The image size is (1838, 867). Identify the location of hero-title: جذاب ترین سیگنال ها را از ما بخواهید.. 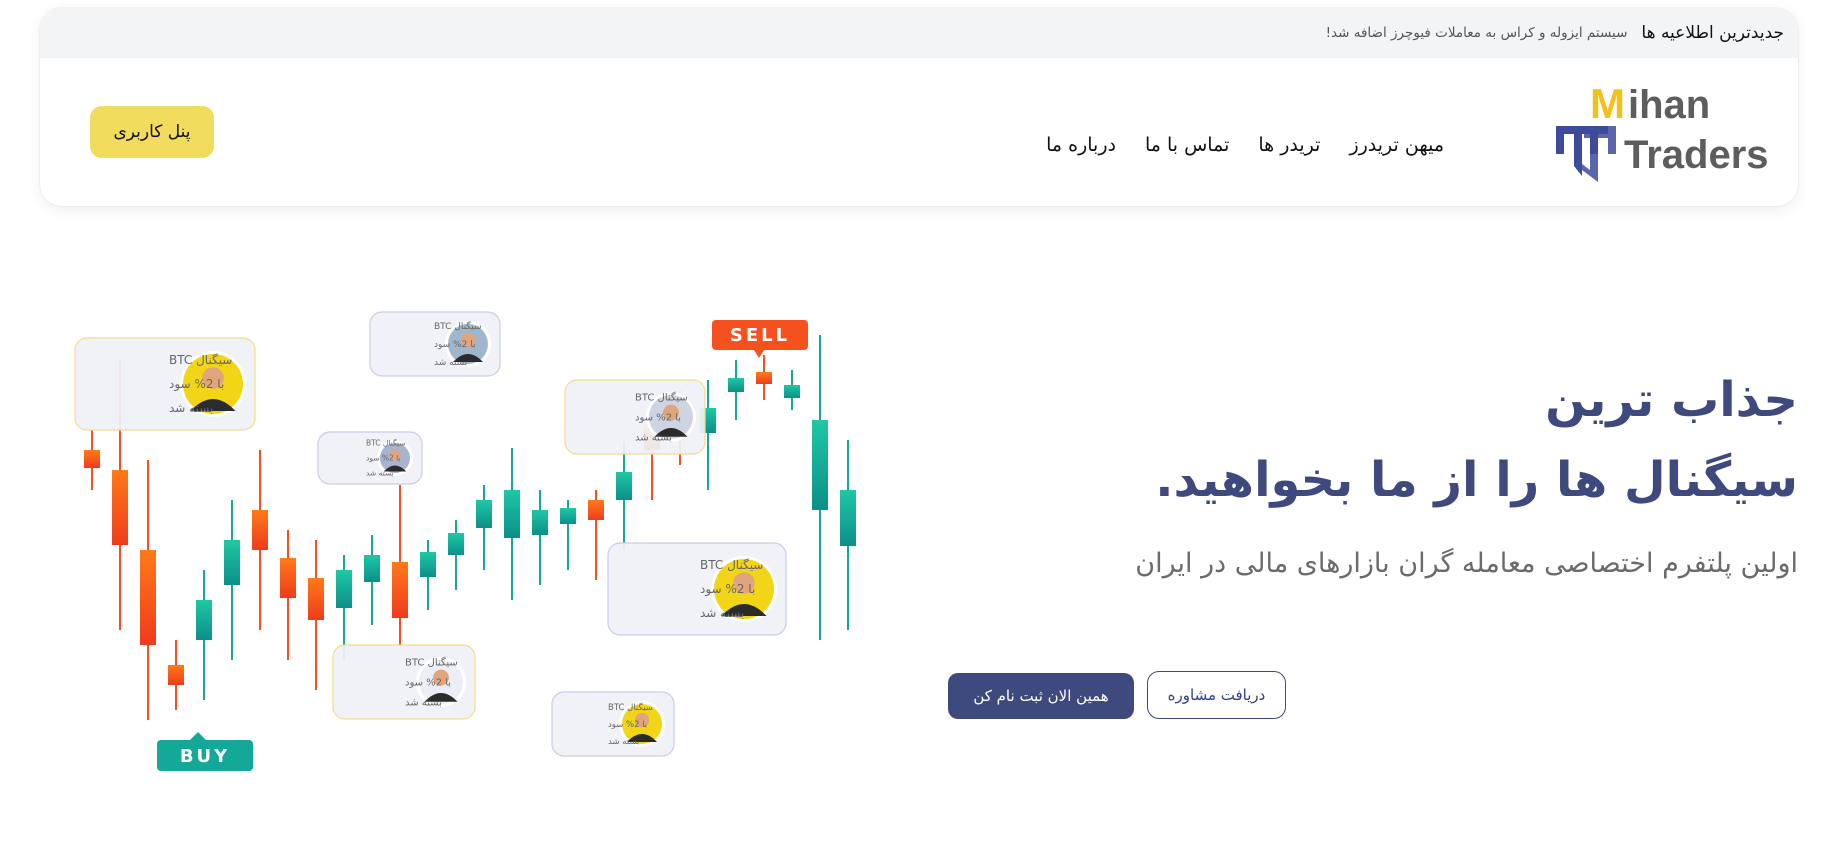
(1476, 440).